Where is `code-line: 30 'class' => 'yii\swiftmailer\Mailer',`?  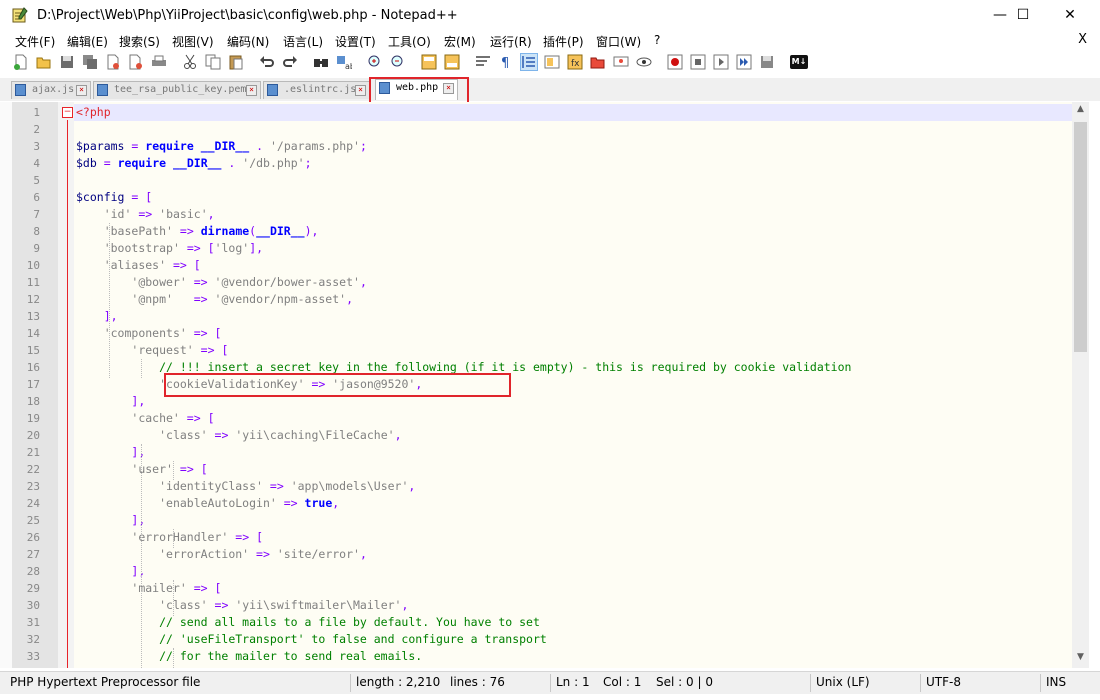
code-line: 30 'class' => 'yii\swiftmailer\Mailer', is located at coordinates (542, 605).